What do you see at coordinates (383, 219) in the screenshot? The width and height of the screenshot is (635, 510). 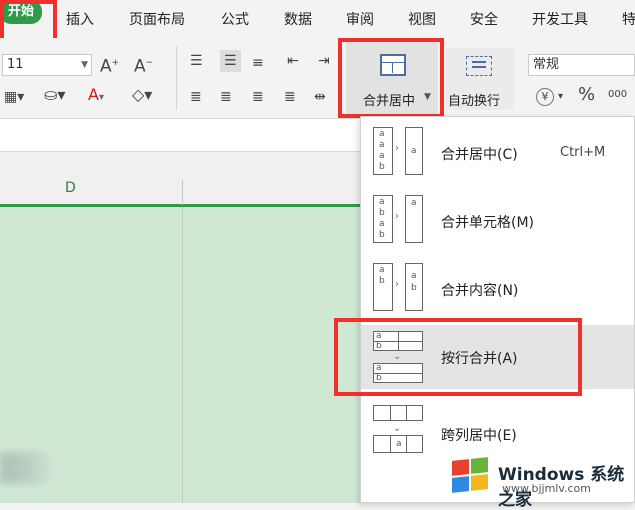 I see `merge-cells-icon: a b a b` at bounding box center [383, 219].